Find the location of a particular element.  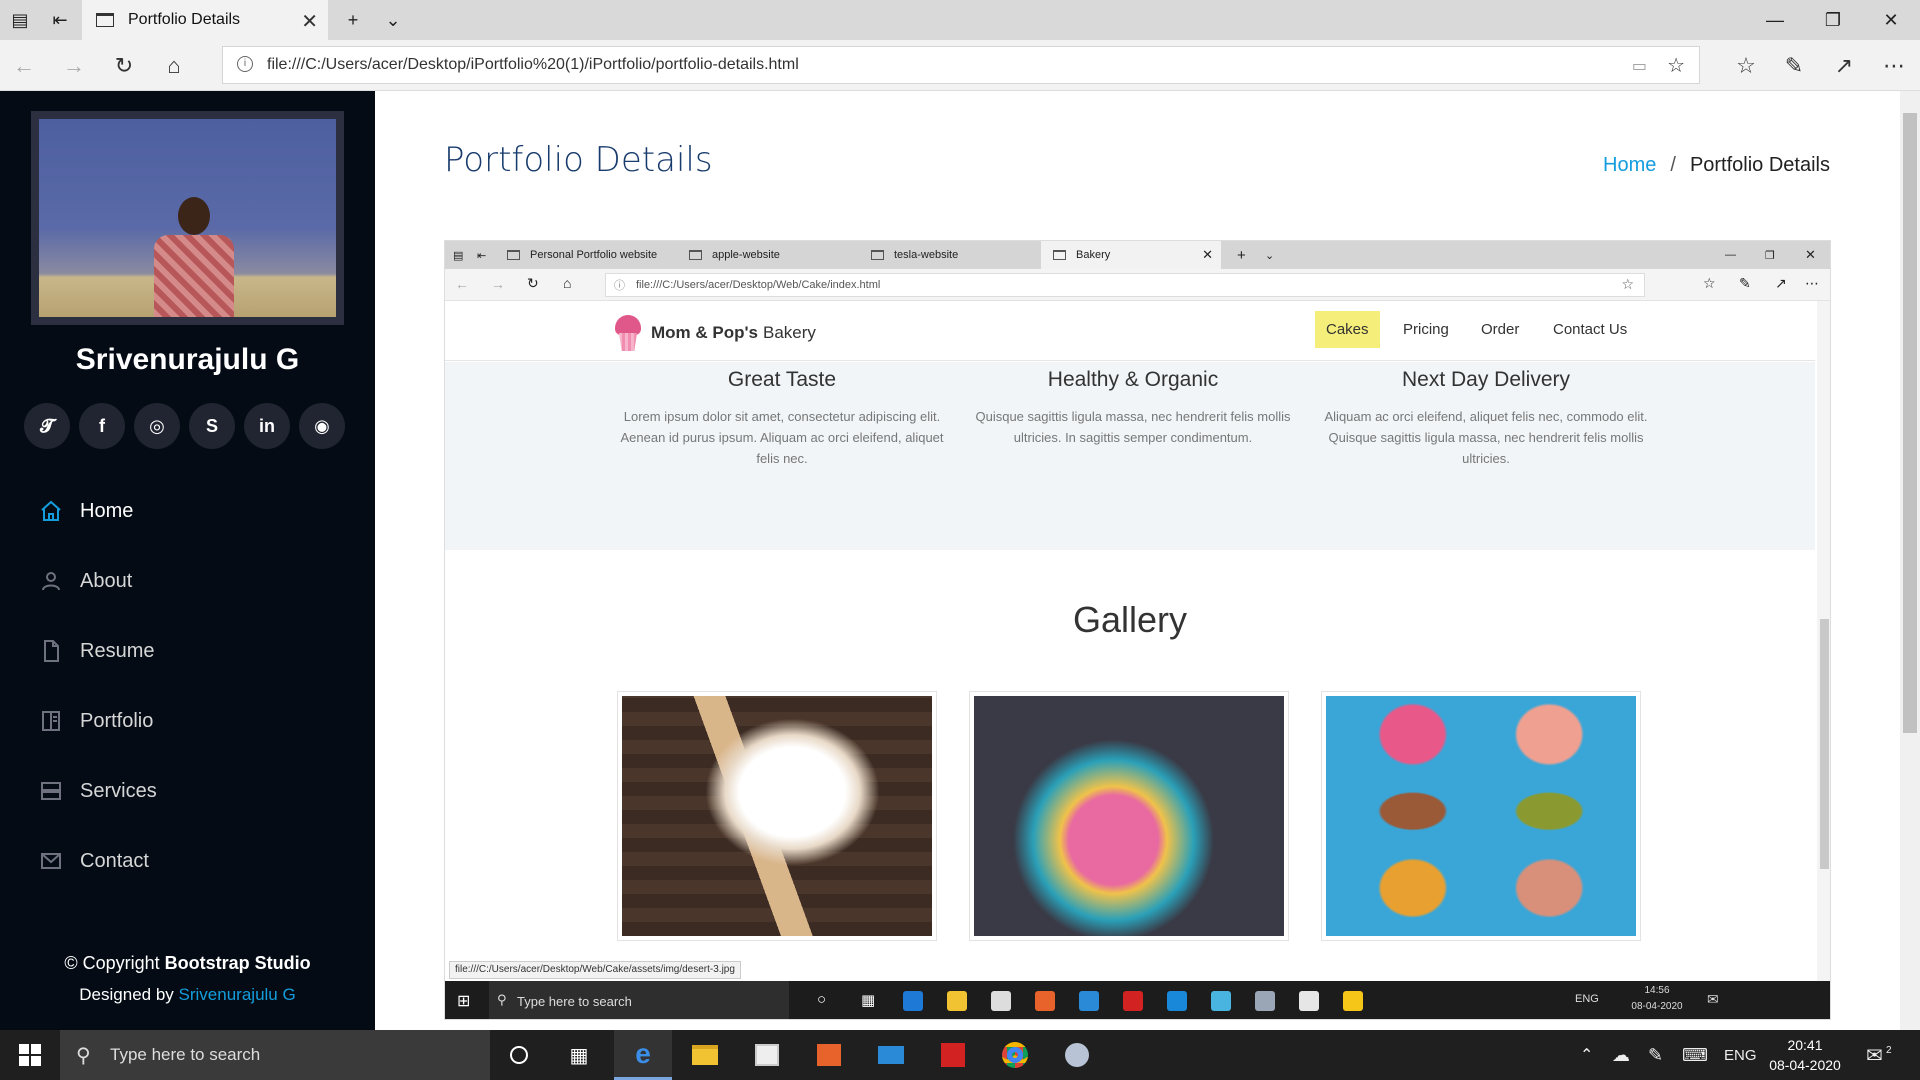

bakery-nav-contact: Contact Us is located at coordinates (1590, 329).